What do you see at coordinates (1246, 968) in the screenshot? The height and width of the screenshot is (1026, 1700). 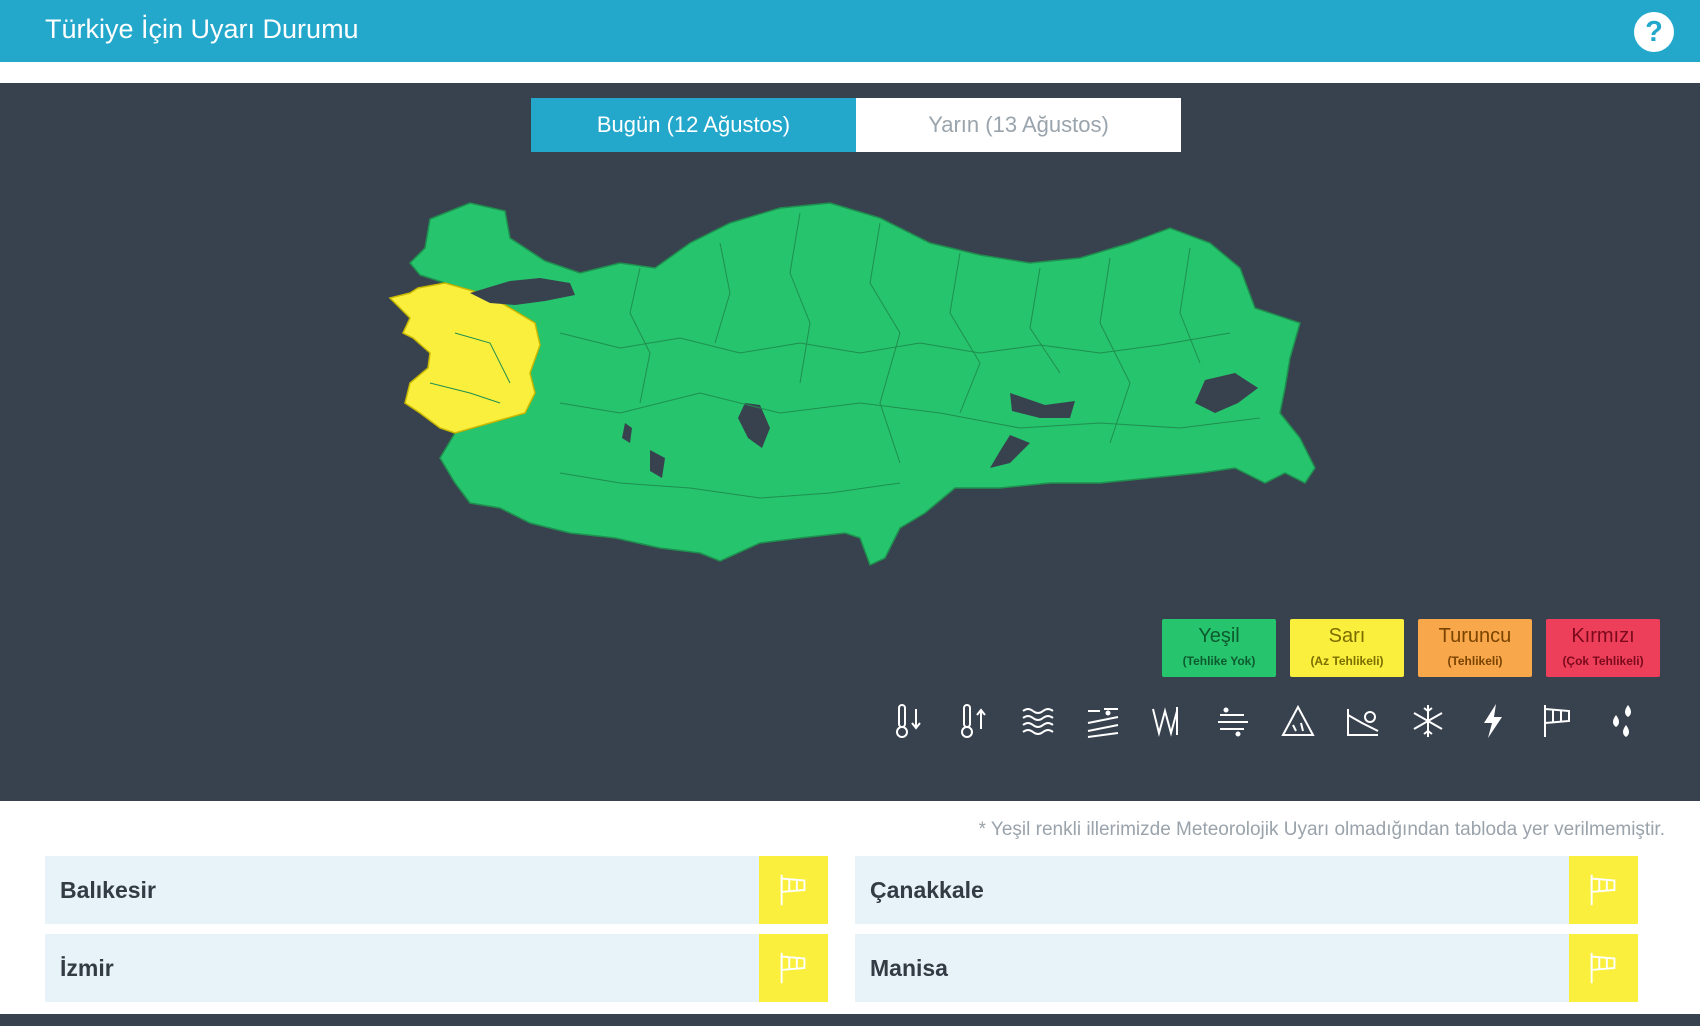 I see `province-row-manisa: Manisa` at bounding box center [1246, 968].